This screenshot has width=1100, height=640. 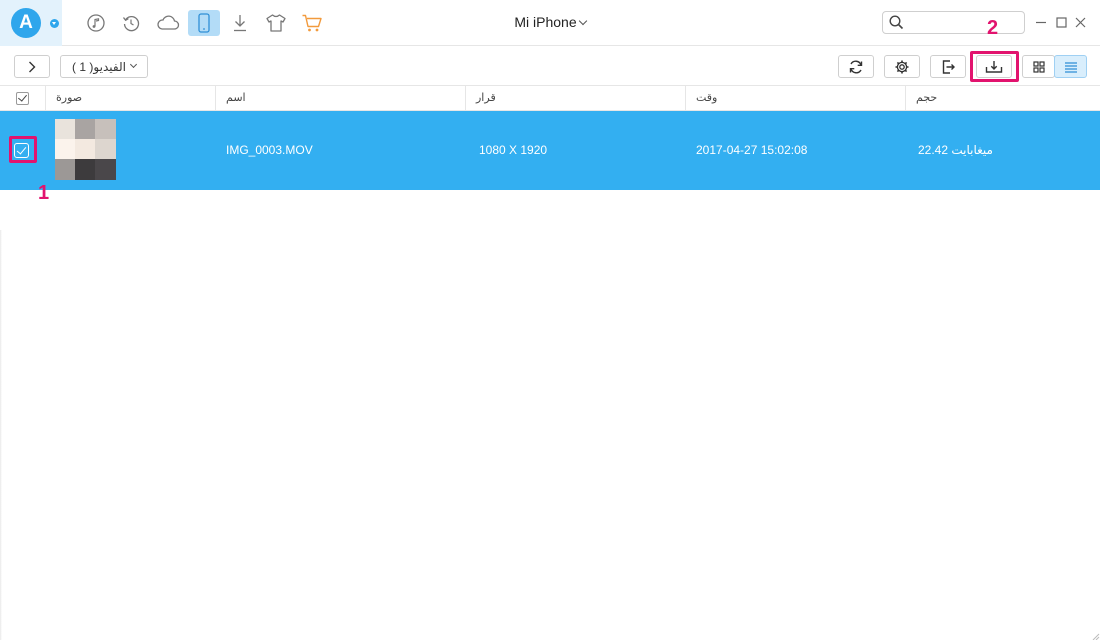 What do you see at coordinates (1041, 22) in the screenshot?
I see `minimize-button` at bounding box center [1041, 22].